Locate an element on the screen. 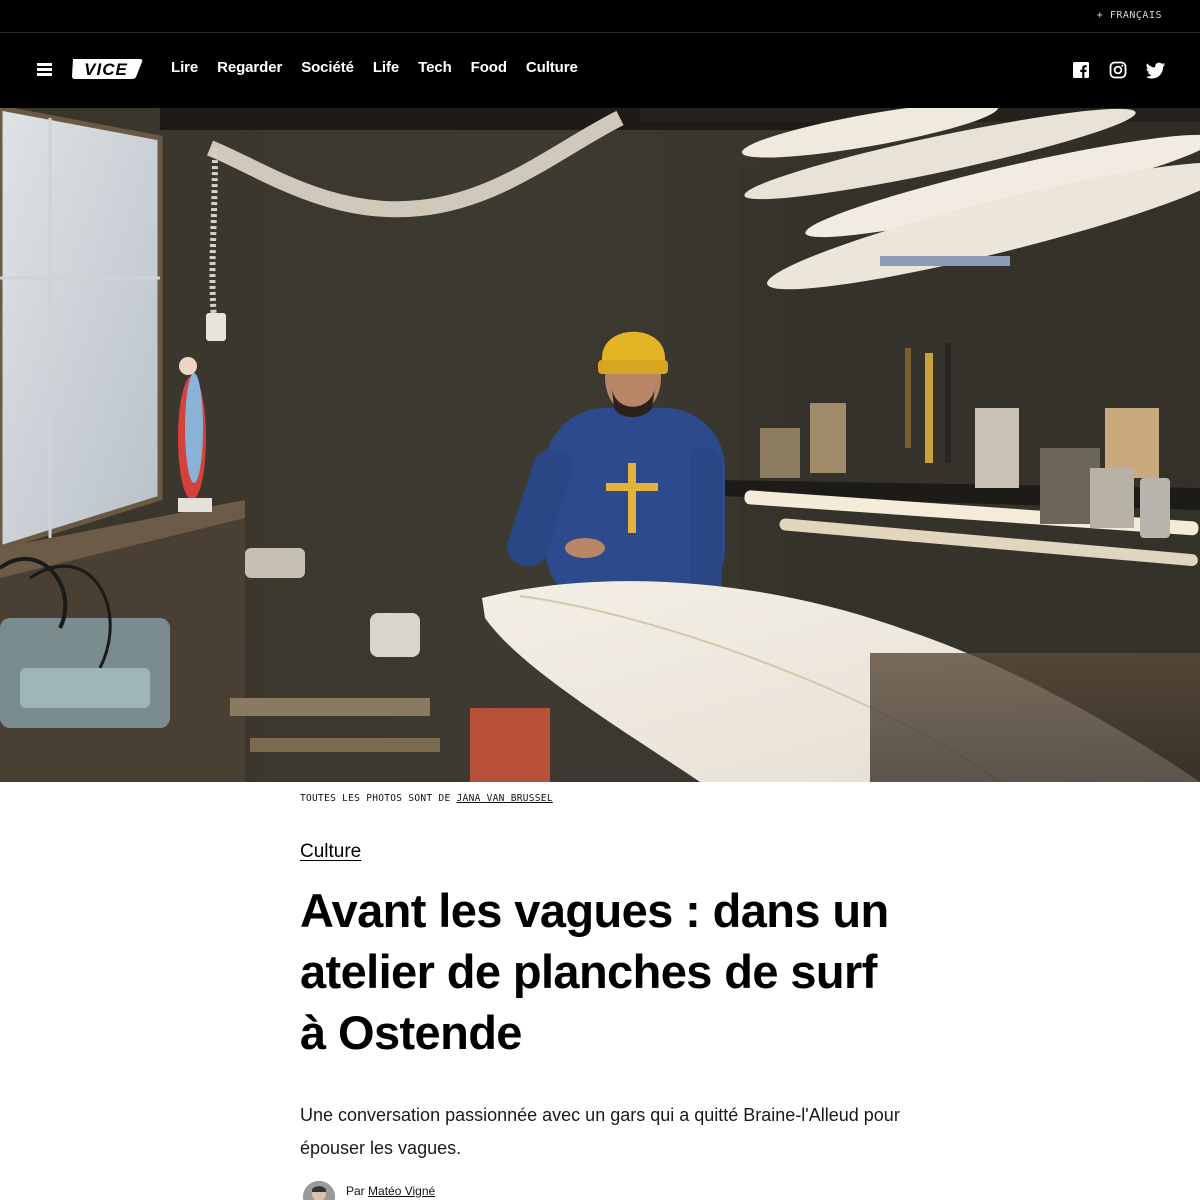 The height and width of the screenshot is (1200, 1200). vice-logo: VICE is located at coordinates (107, 69).